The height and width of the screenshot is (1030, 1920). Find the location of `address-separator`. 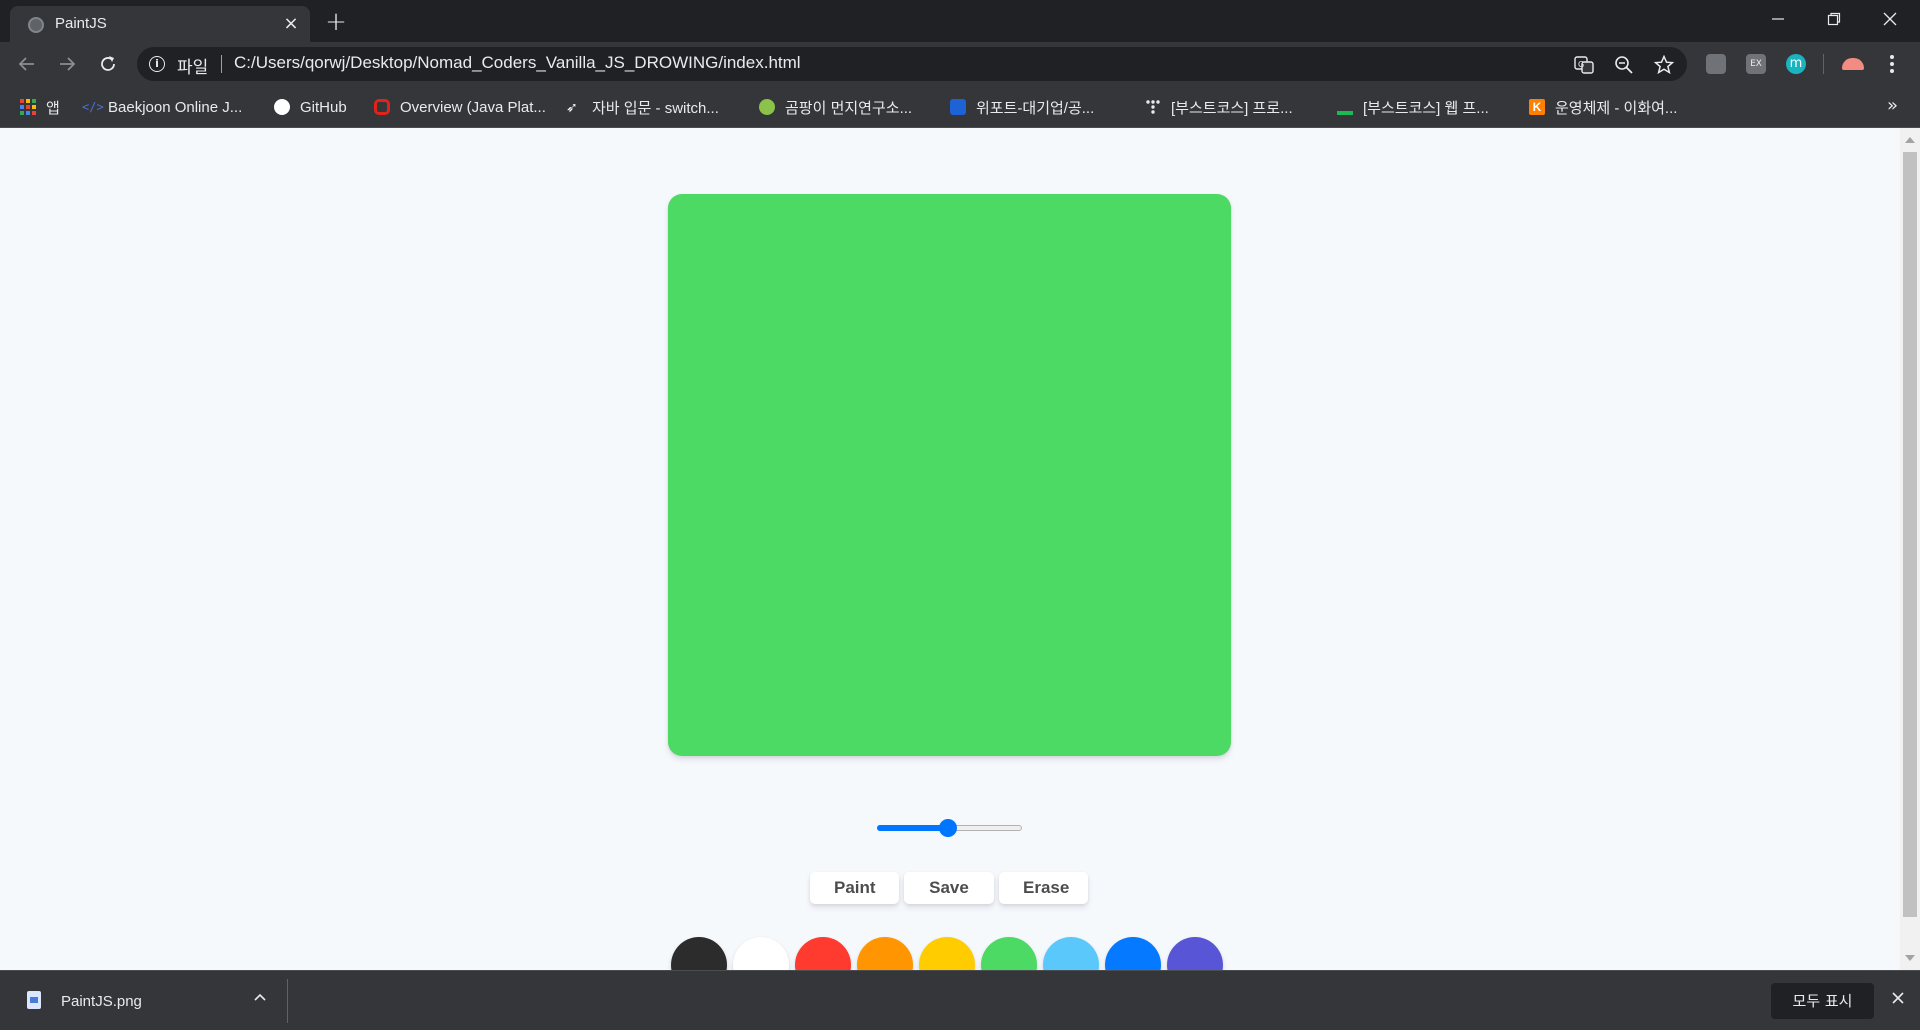

address-separator is located at coordinates (221, 64).